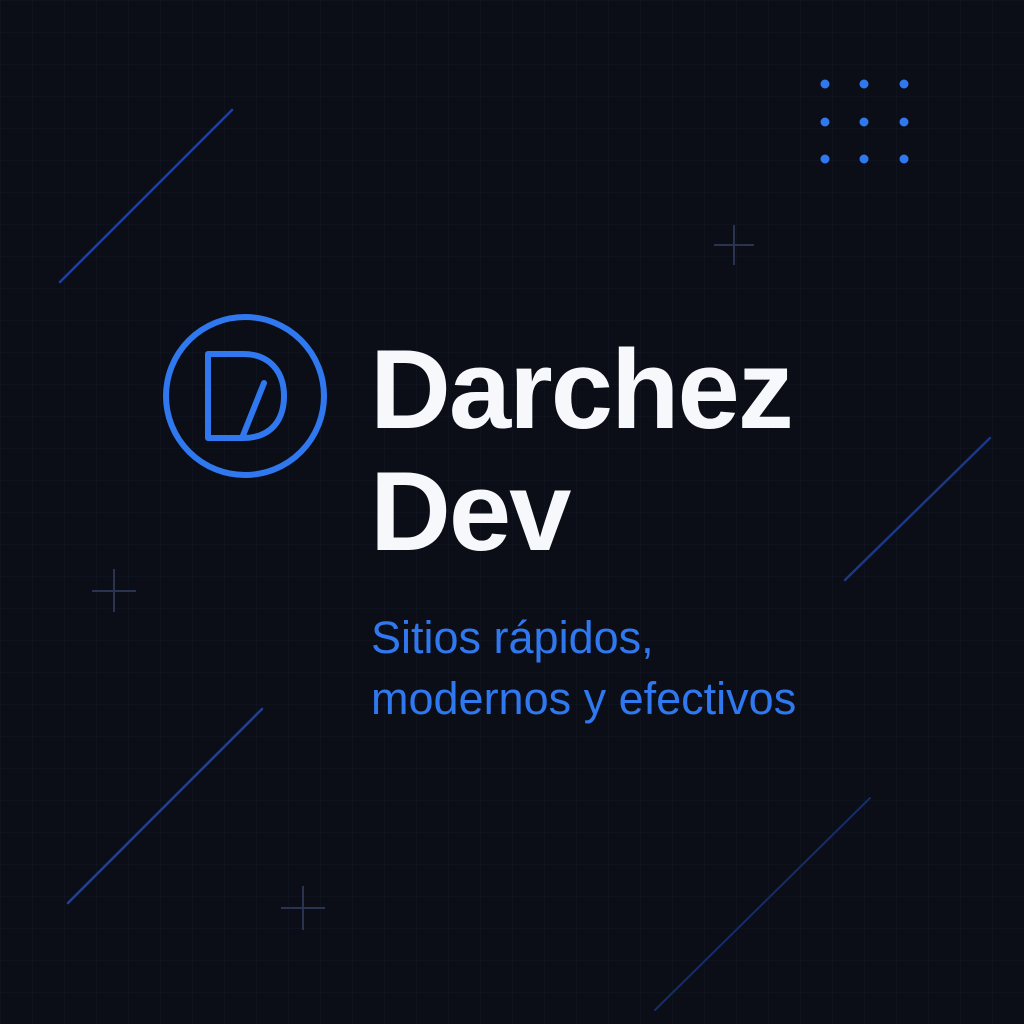  What do you see at coordinates (584, 698) in the screenshot?
I see `tagline-line2: modernos y efectivos` at bounding box center [584, 698].